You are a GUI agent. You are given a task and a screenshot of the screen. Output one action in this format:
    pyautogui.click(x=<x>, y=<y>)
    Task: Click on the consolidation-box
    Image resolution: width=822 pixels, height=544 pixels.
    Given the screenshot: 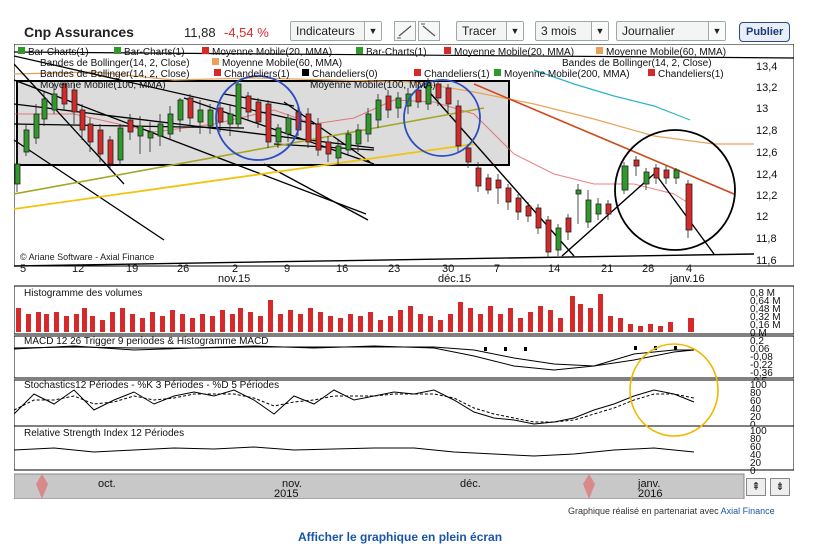 What is the action you would take?
    pyautogui.click(x=263, y=123)
    